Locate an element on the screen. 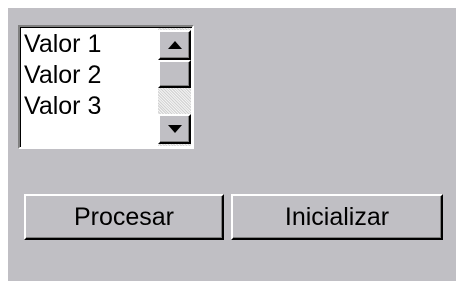 This screenshot has height=281, width=464. process-button: Procesar is located at coordinates (124, 217).